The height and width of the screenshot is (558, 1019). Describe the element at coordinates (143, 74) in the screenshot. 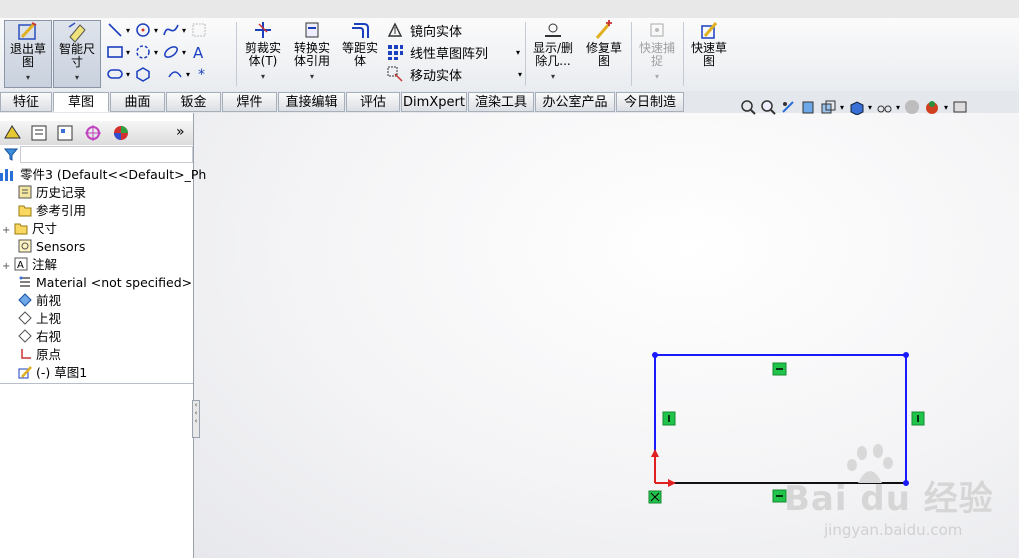

I see `polygon-icon` at that location.